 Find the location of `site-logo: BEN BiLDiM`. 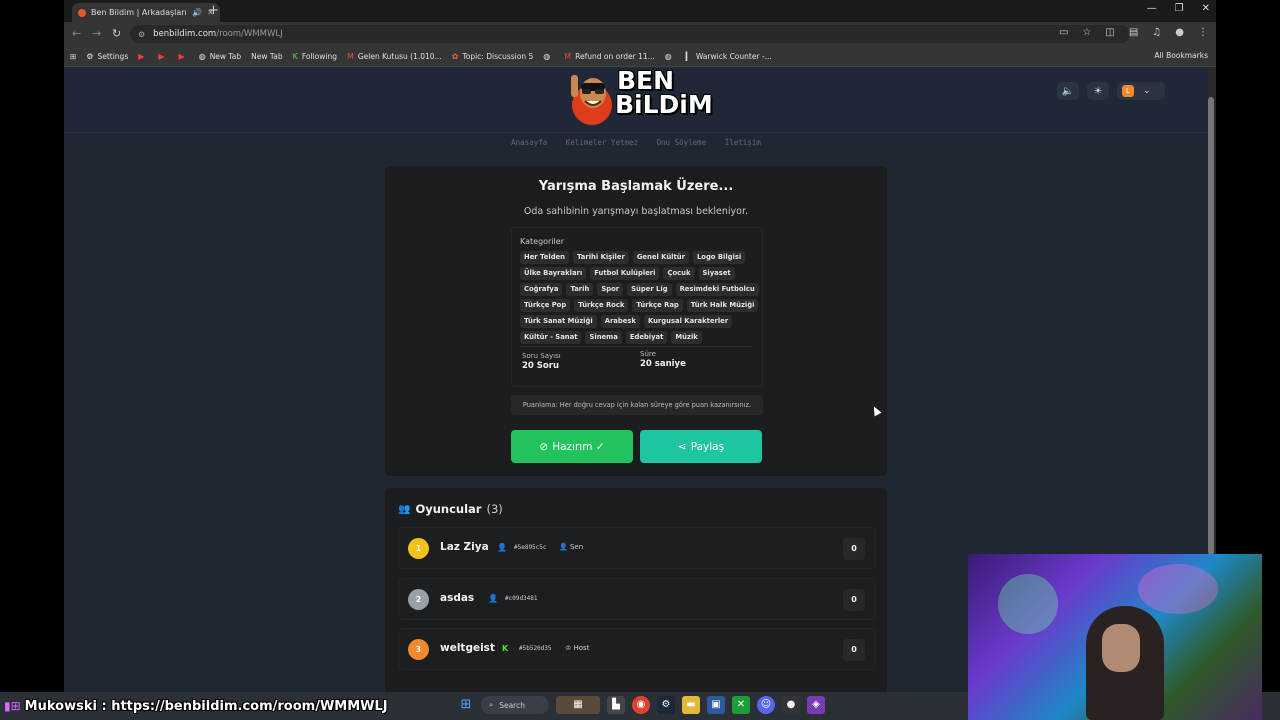

site-logo: BEN BiLDiM is located at coordinates (640, 98).